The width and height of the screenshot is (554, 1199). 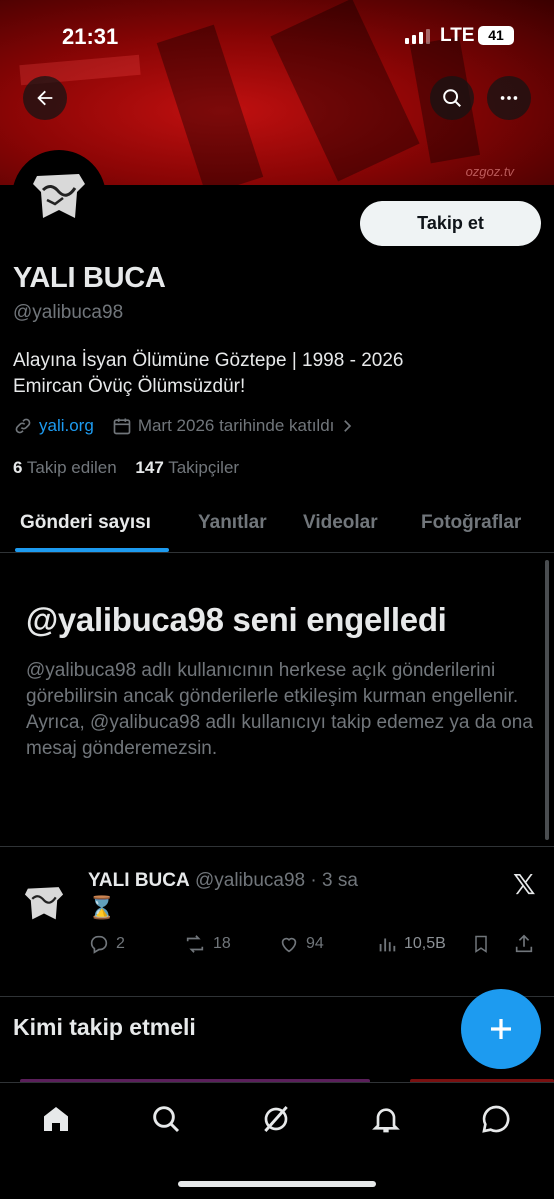 I want to click on nav-messages, so click(x=496, y=1119).